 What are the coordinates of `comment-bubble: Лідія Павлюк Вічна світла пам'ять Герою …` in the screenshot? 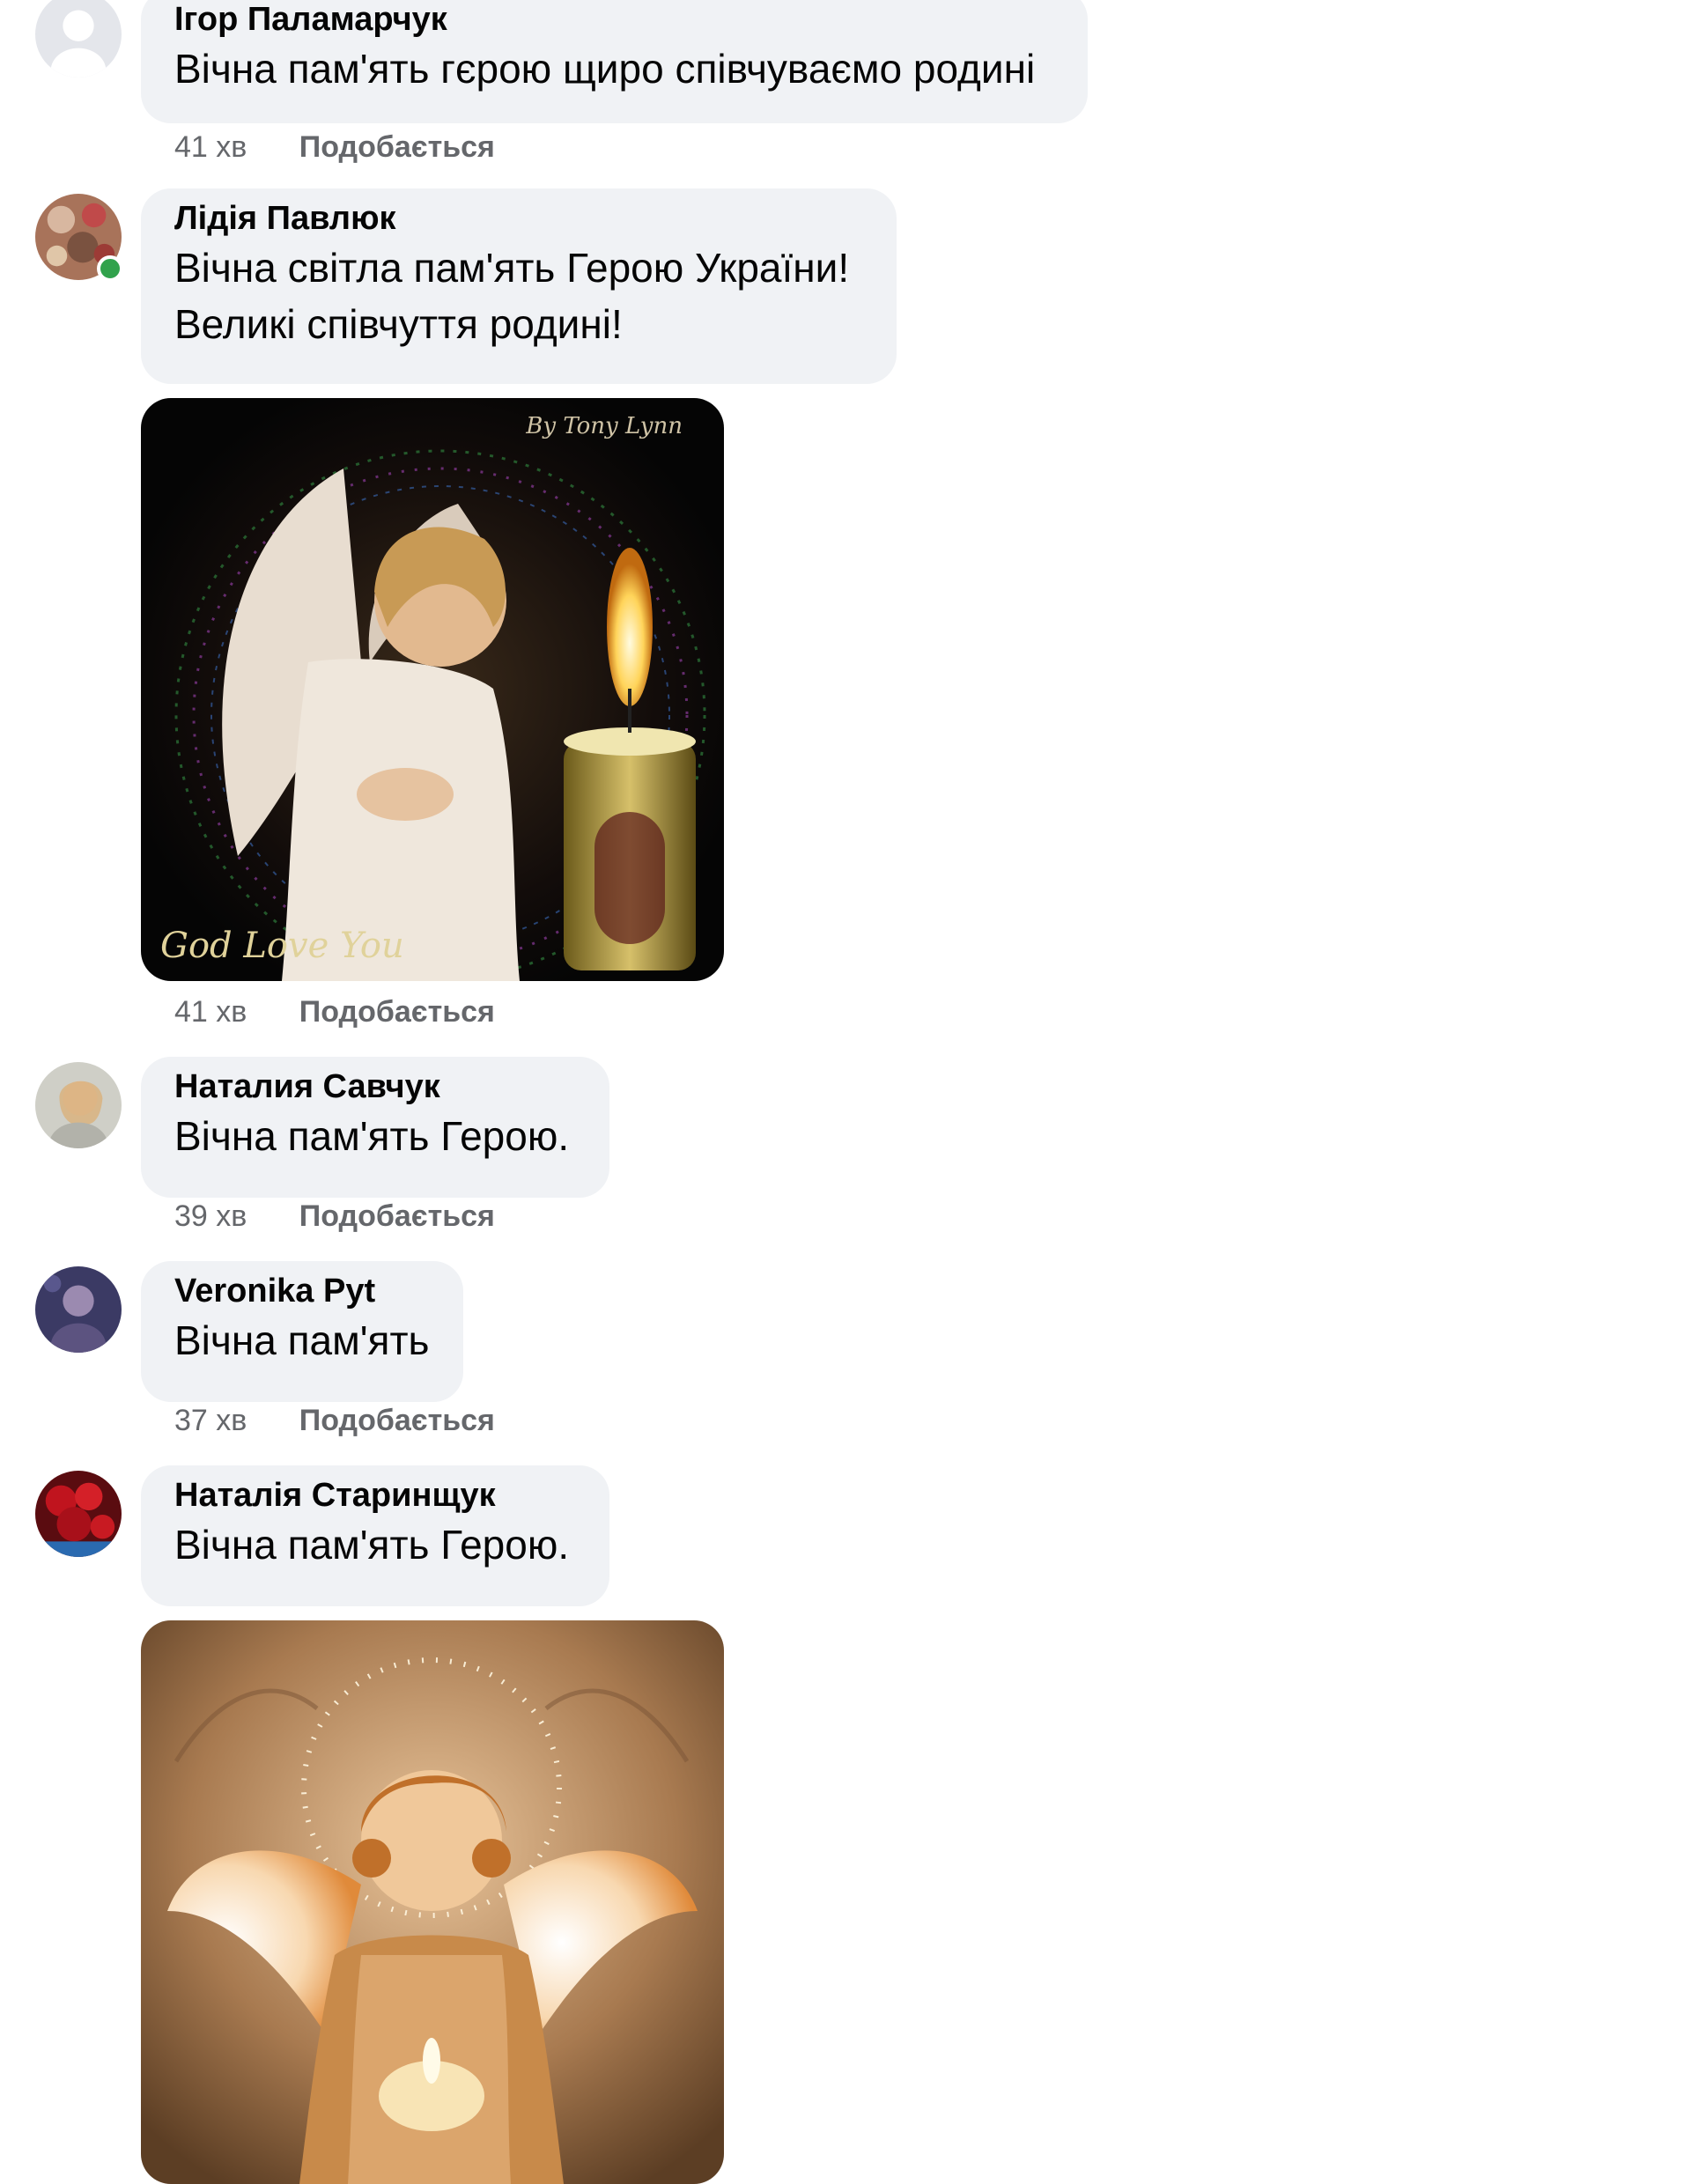 It's located at (519, 286).